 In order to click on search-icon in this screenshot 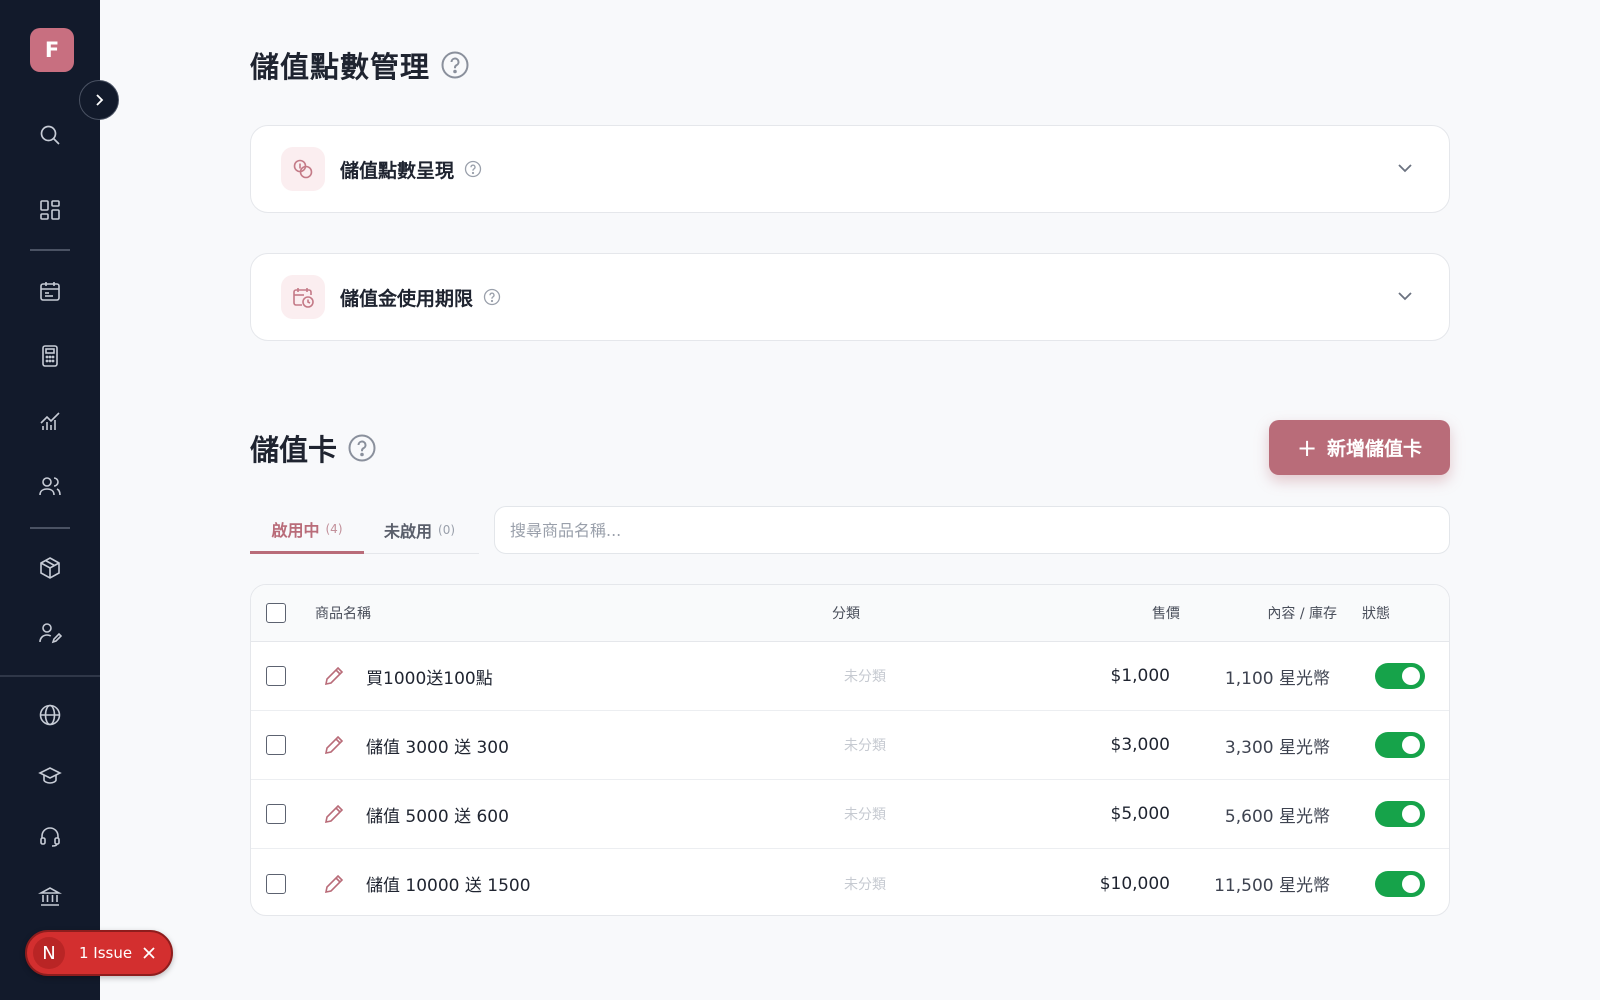, I will do `click(50, 135)`.